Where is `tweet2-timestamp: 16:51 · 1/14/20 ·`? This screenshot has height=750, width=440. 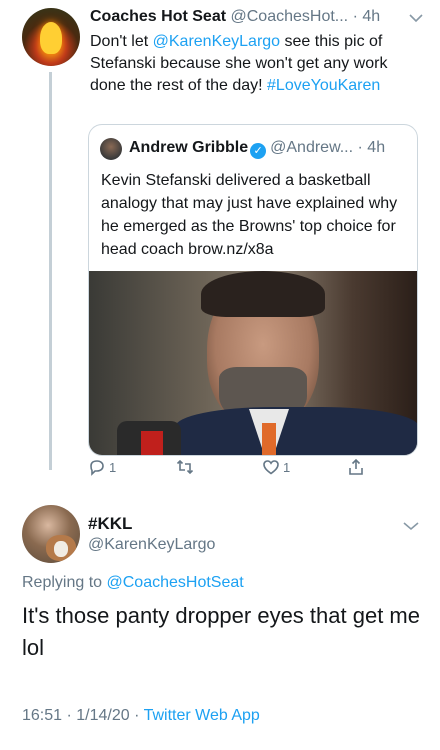
tweet2-timestamp: 16:51 · 1/14/20 · is located at coordinates (83, 715).